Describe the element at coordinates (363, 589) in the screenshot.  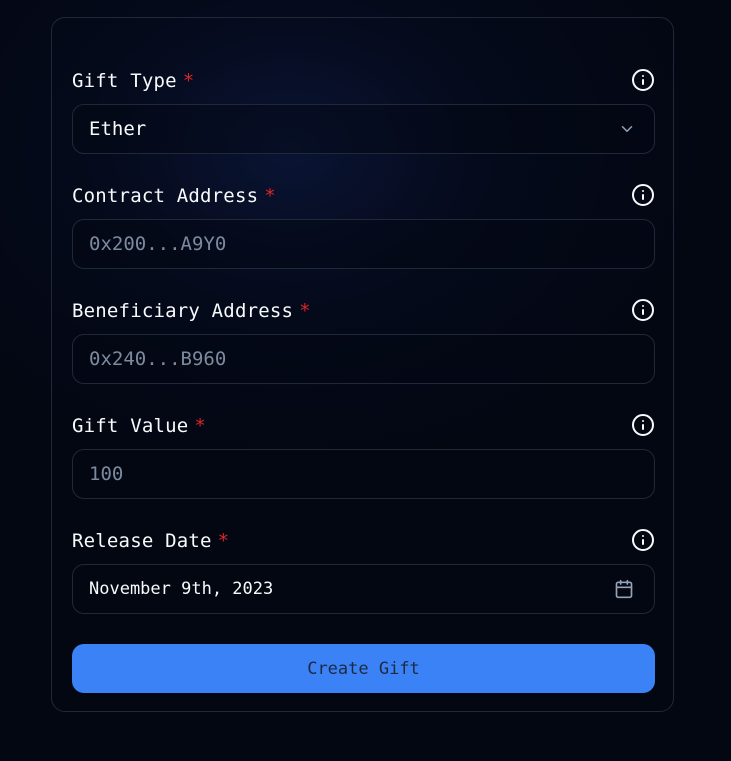
I see `release-date-picker: November 9th, 2023` at that location.